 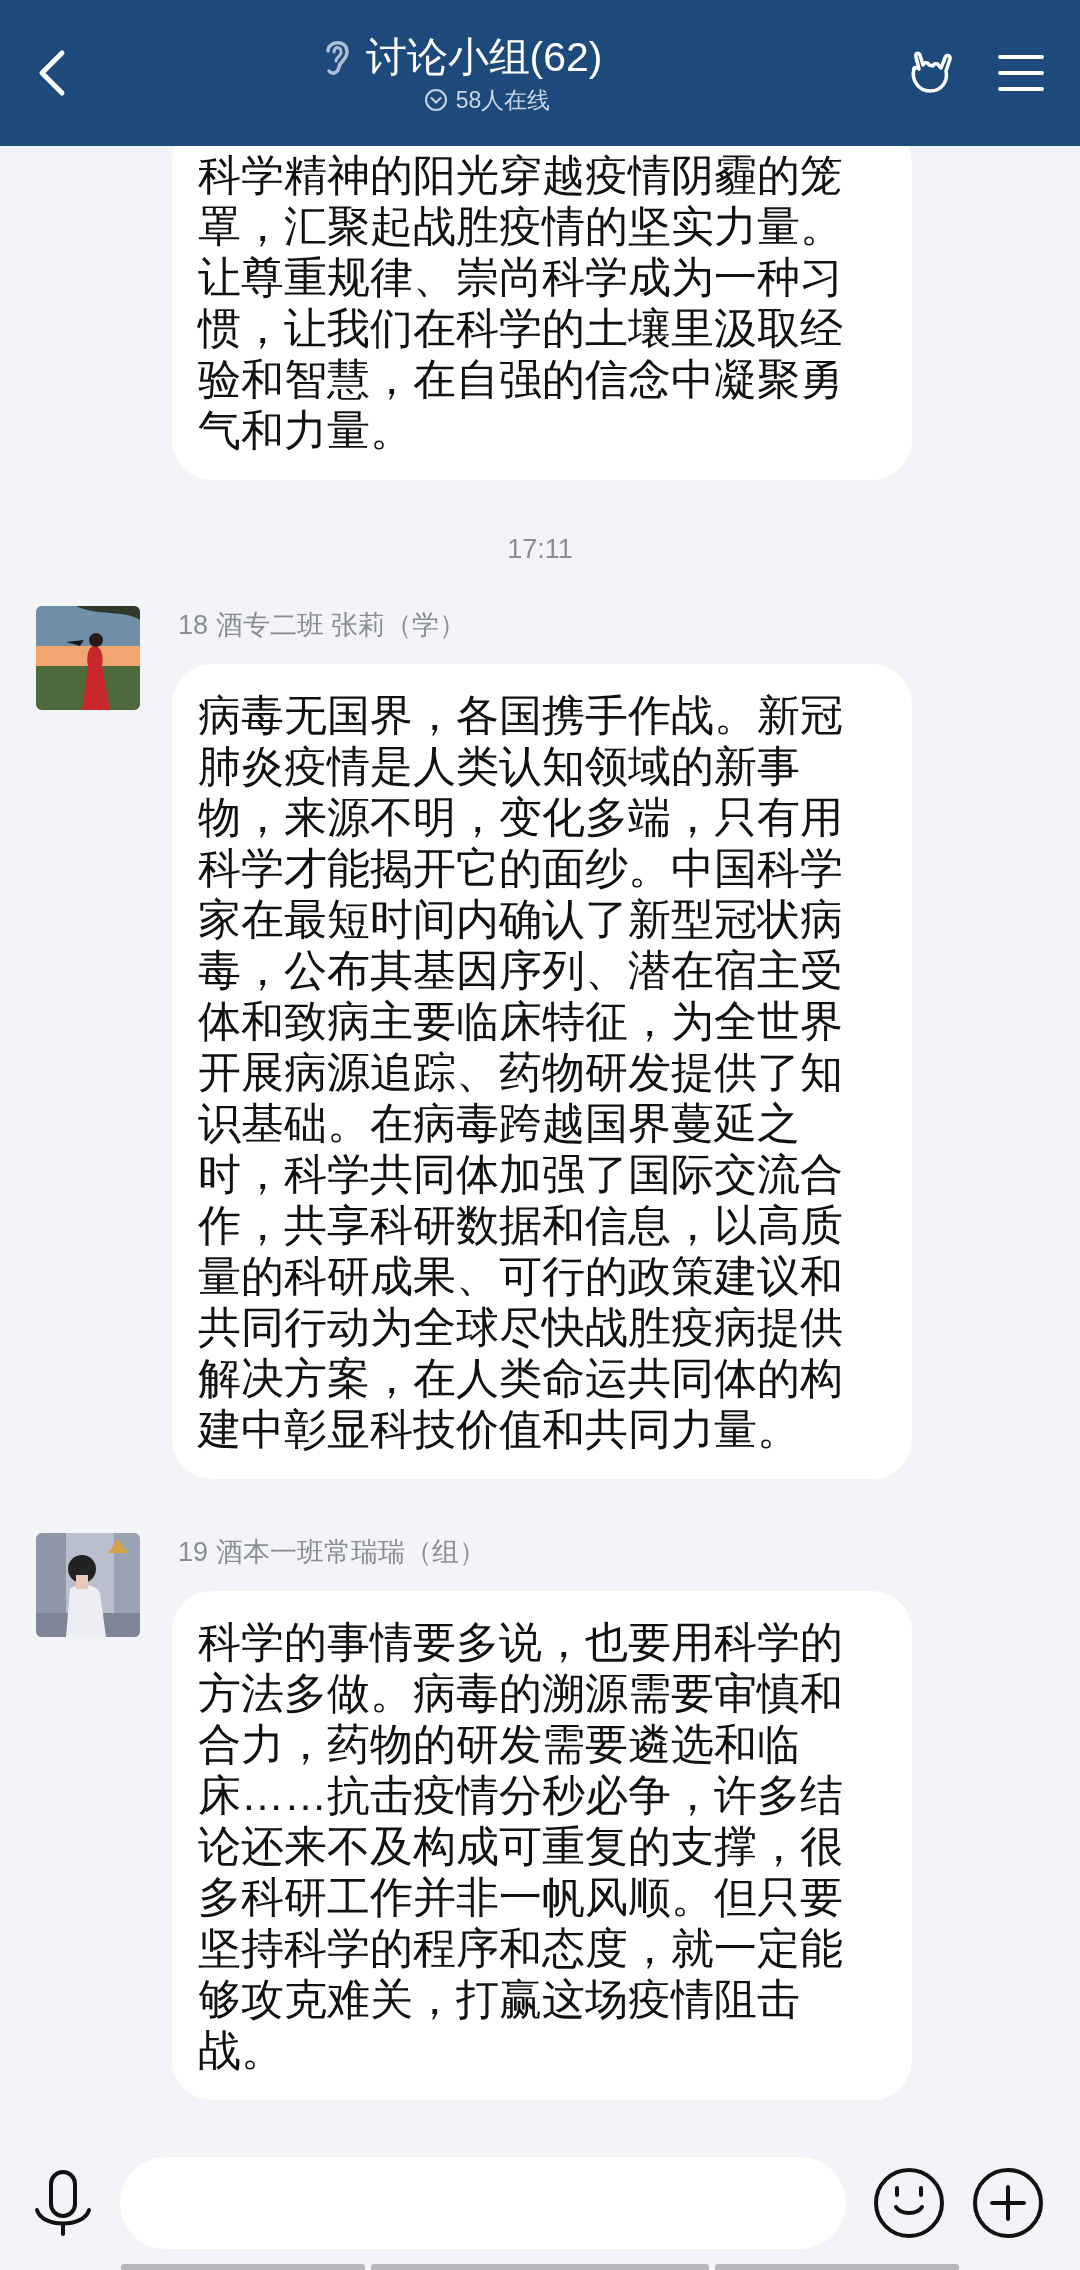 I want to click on menu-icon, so click(x=1021, y=73).